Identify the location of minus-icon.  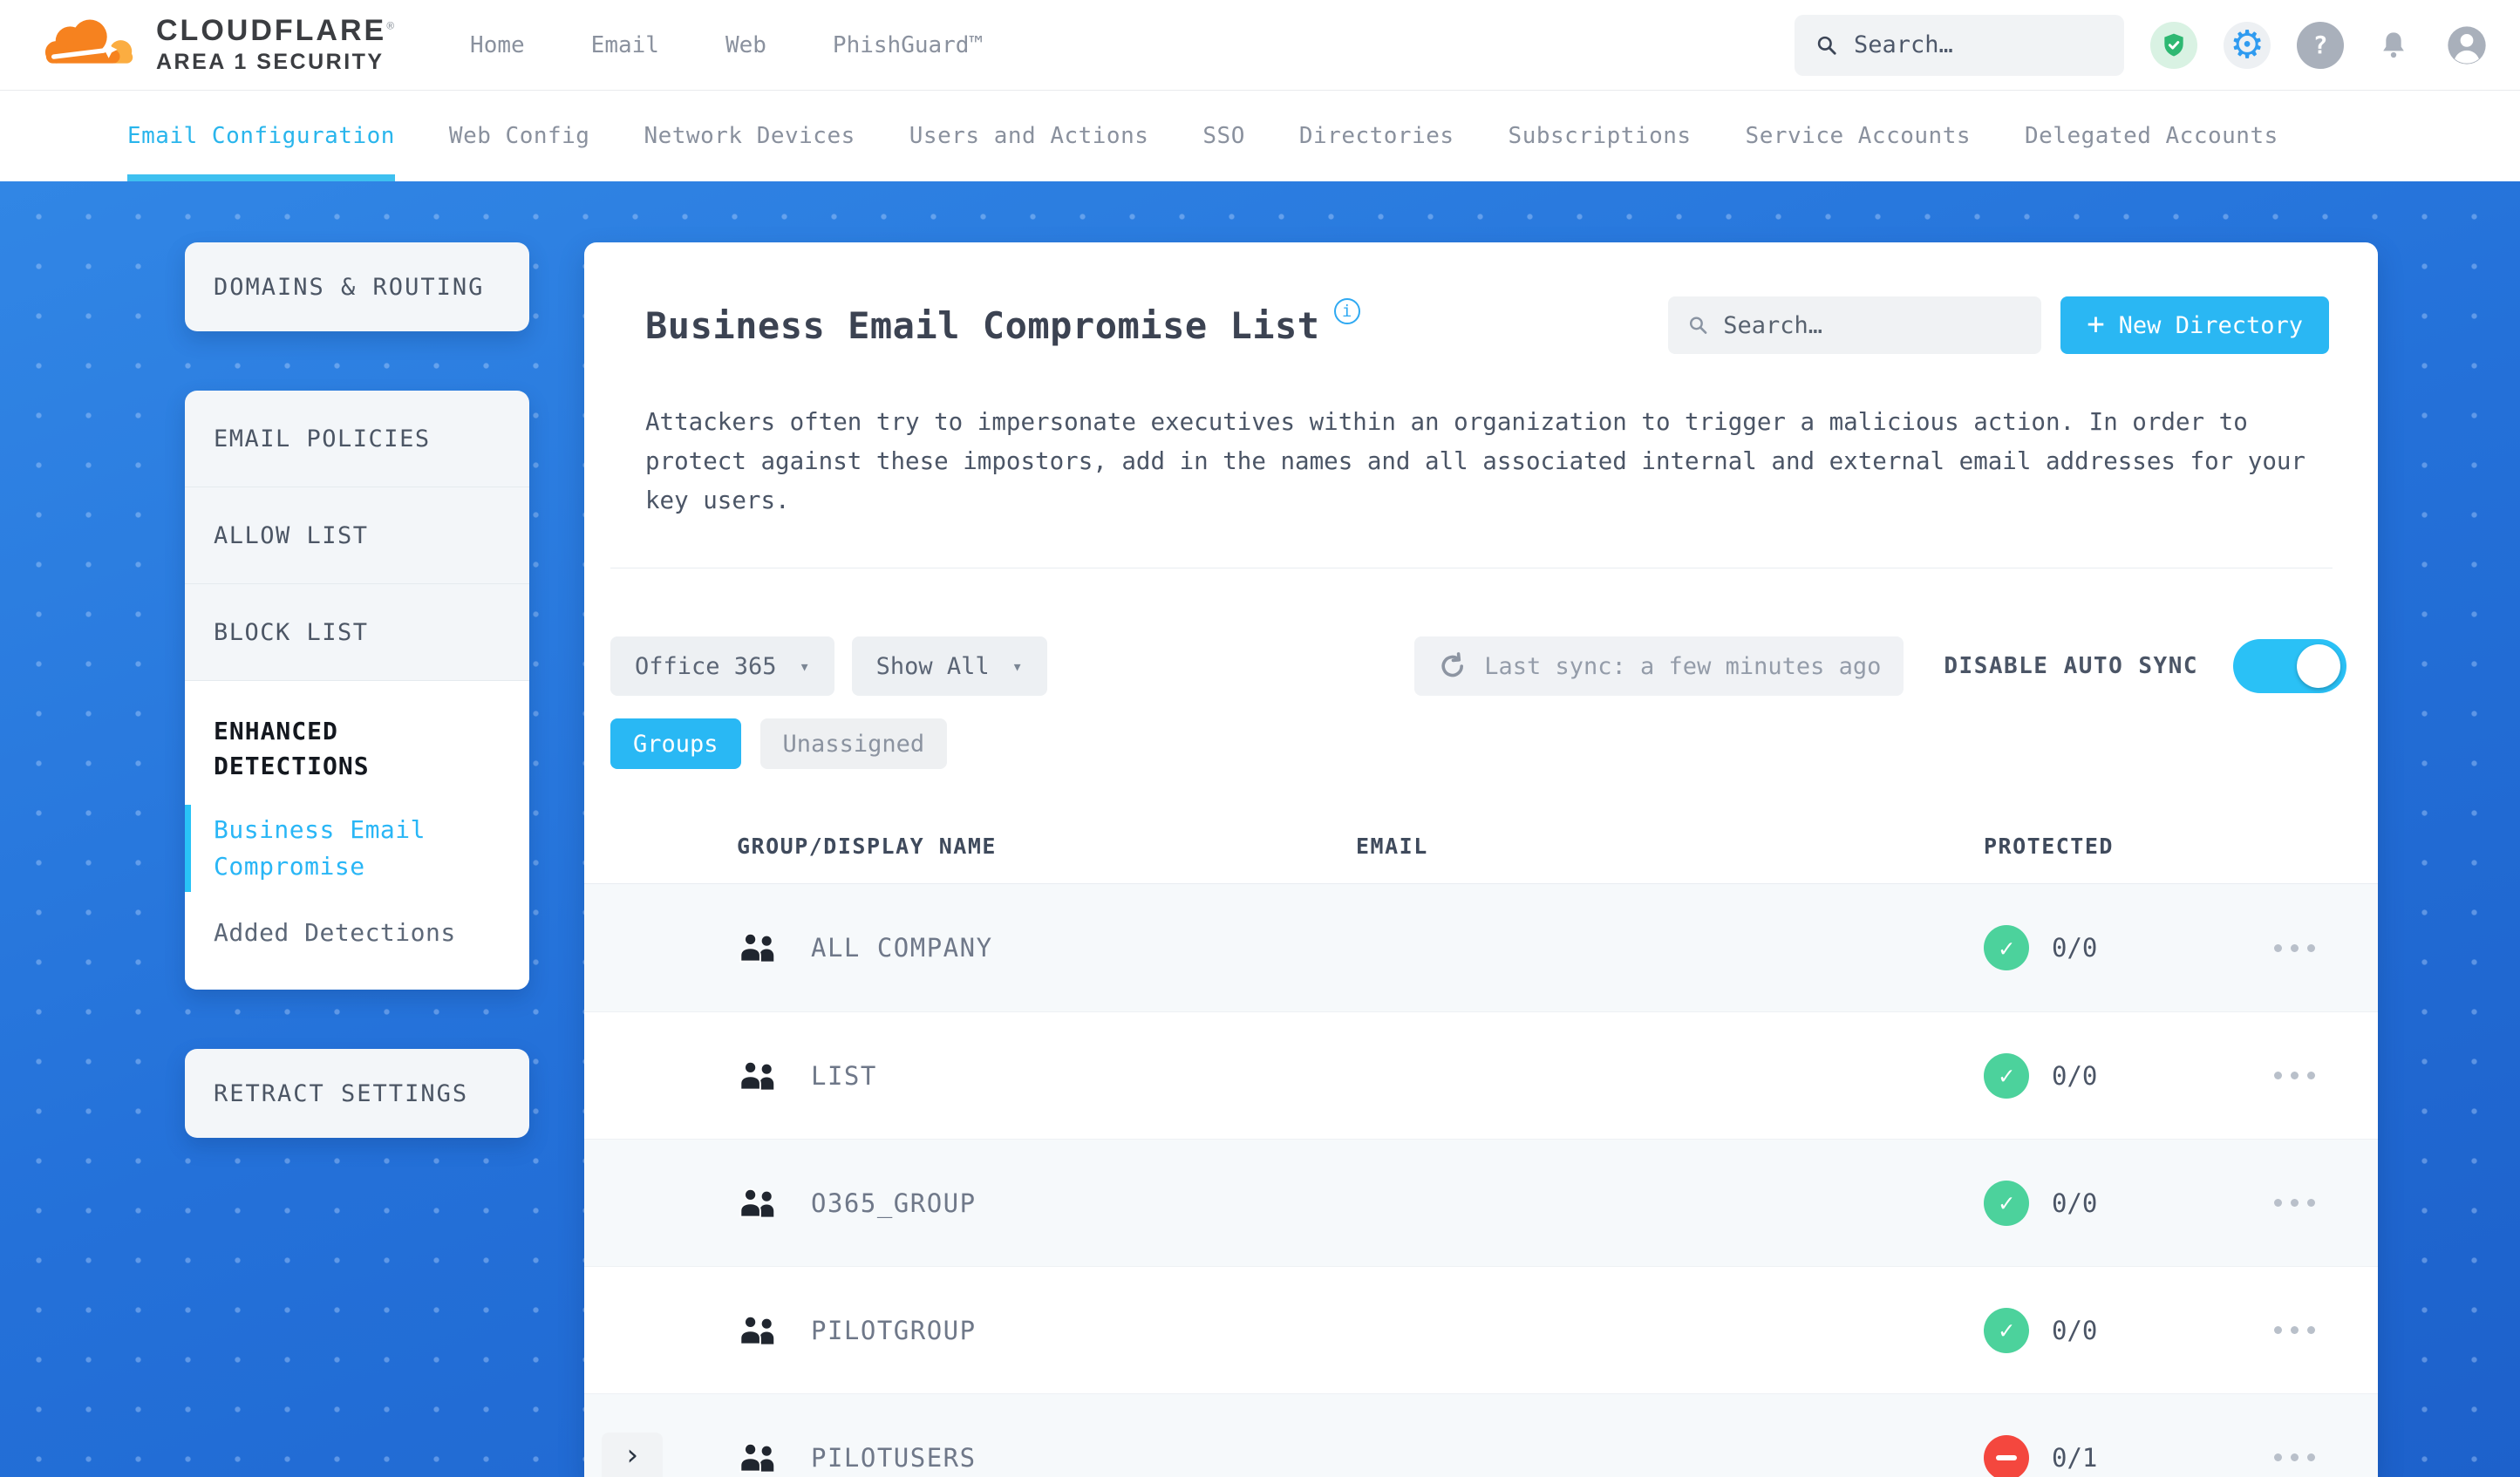
(2006, 1457).